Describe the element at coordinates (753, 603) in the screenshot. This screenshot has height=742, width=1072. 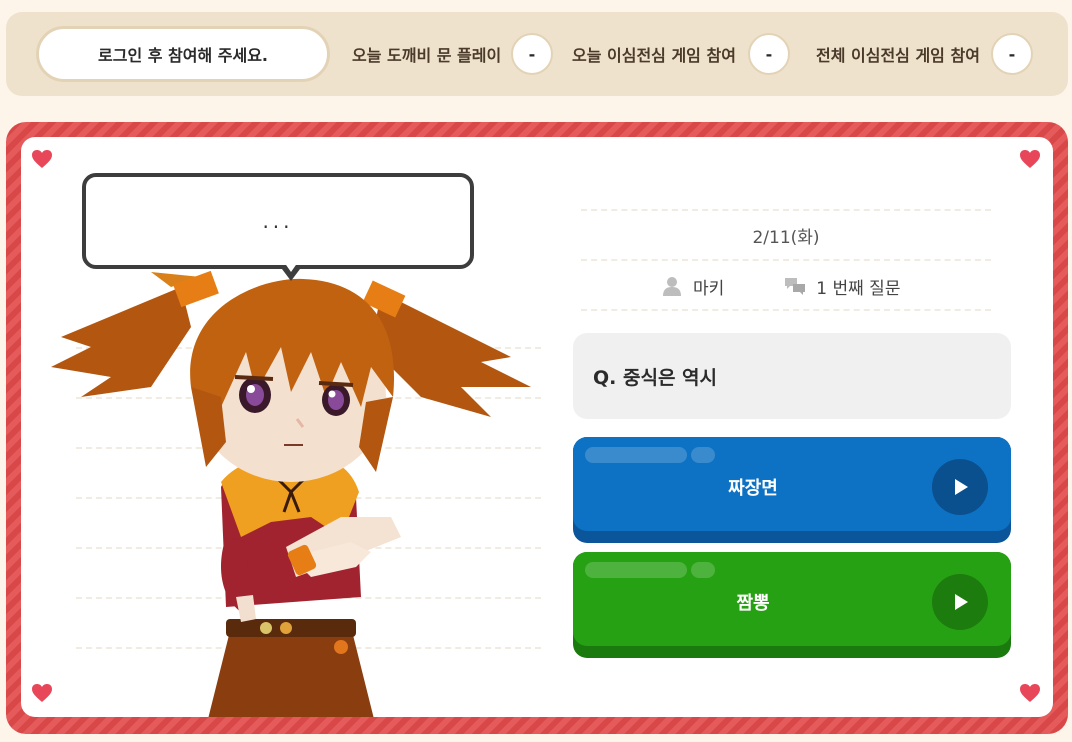
I see `answer-label: 짬뽕` at that location.